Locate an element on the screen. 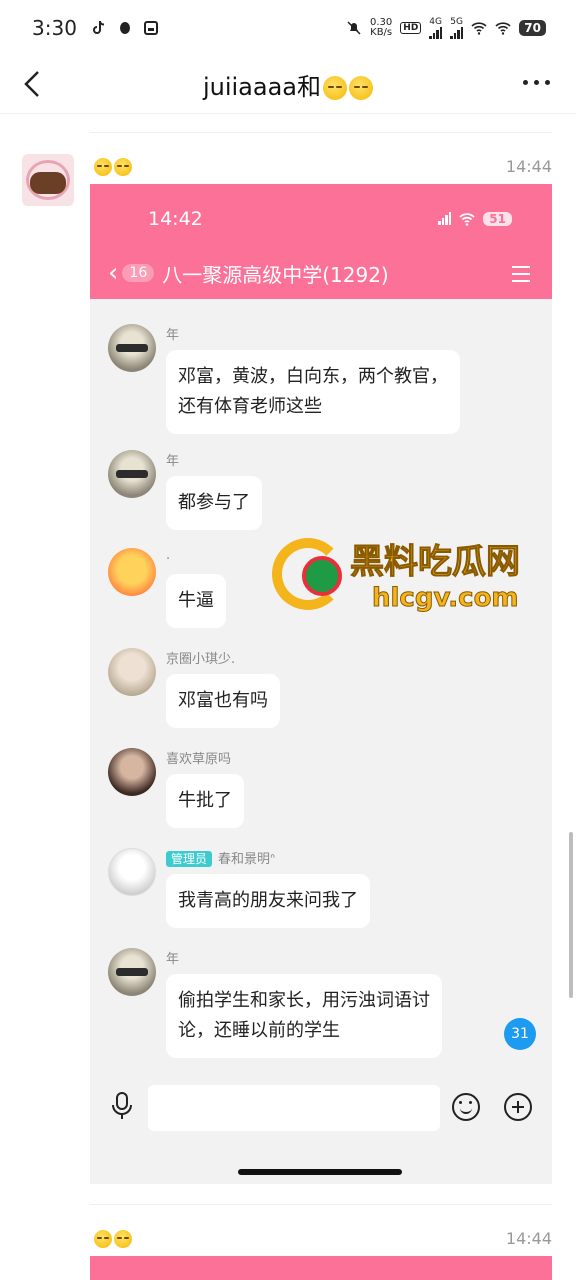  notification-icons is located at coordinates (125, 28).